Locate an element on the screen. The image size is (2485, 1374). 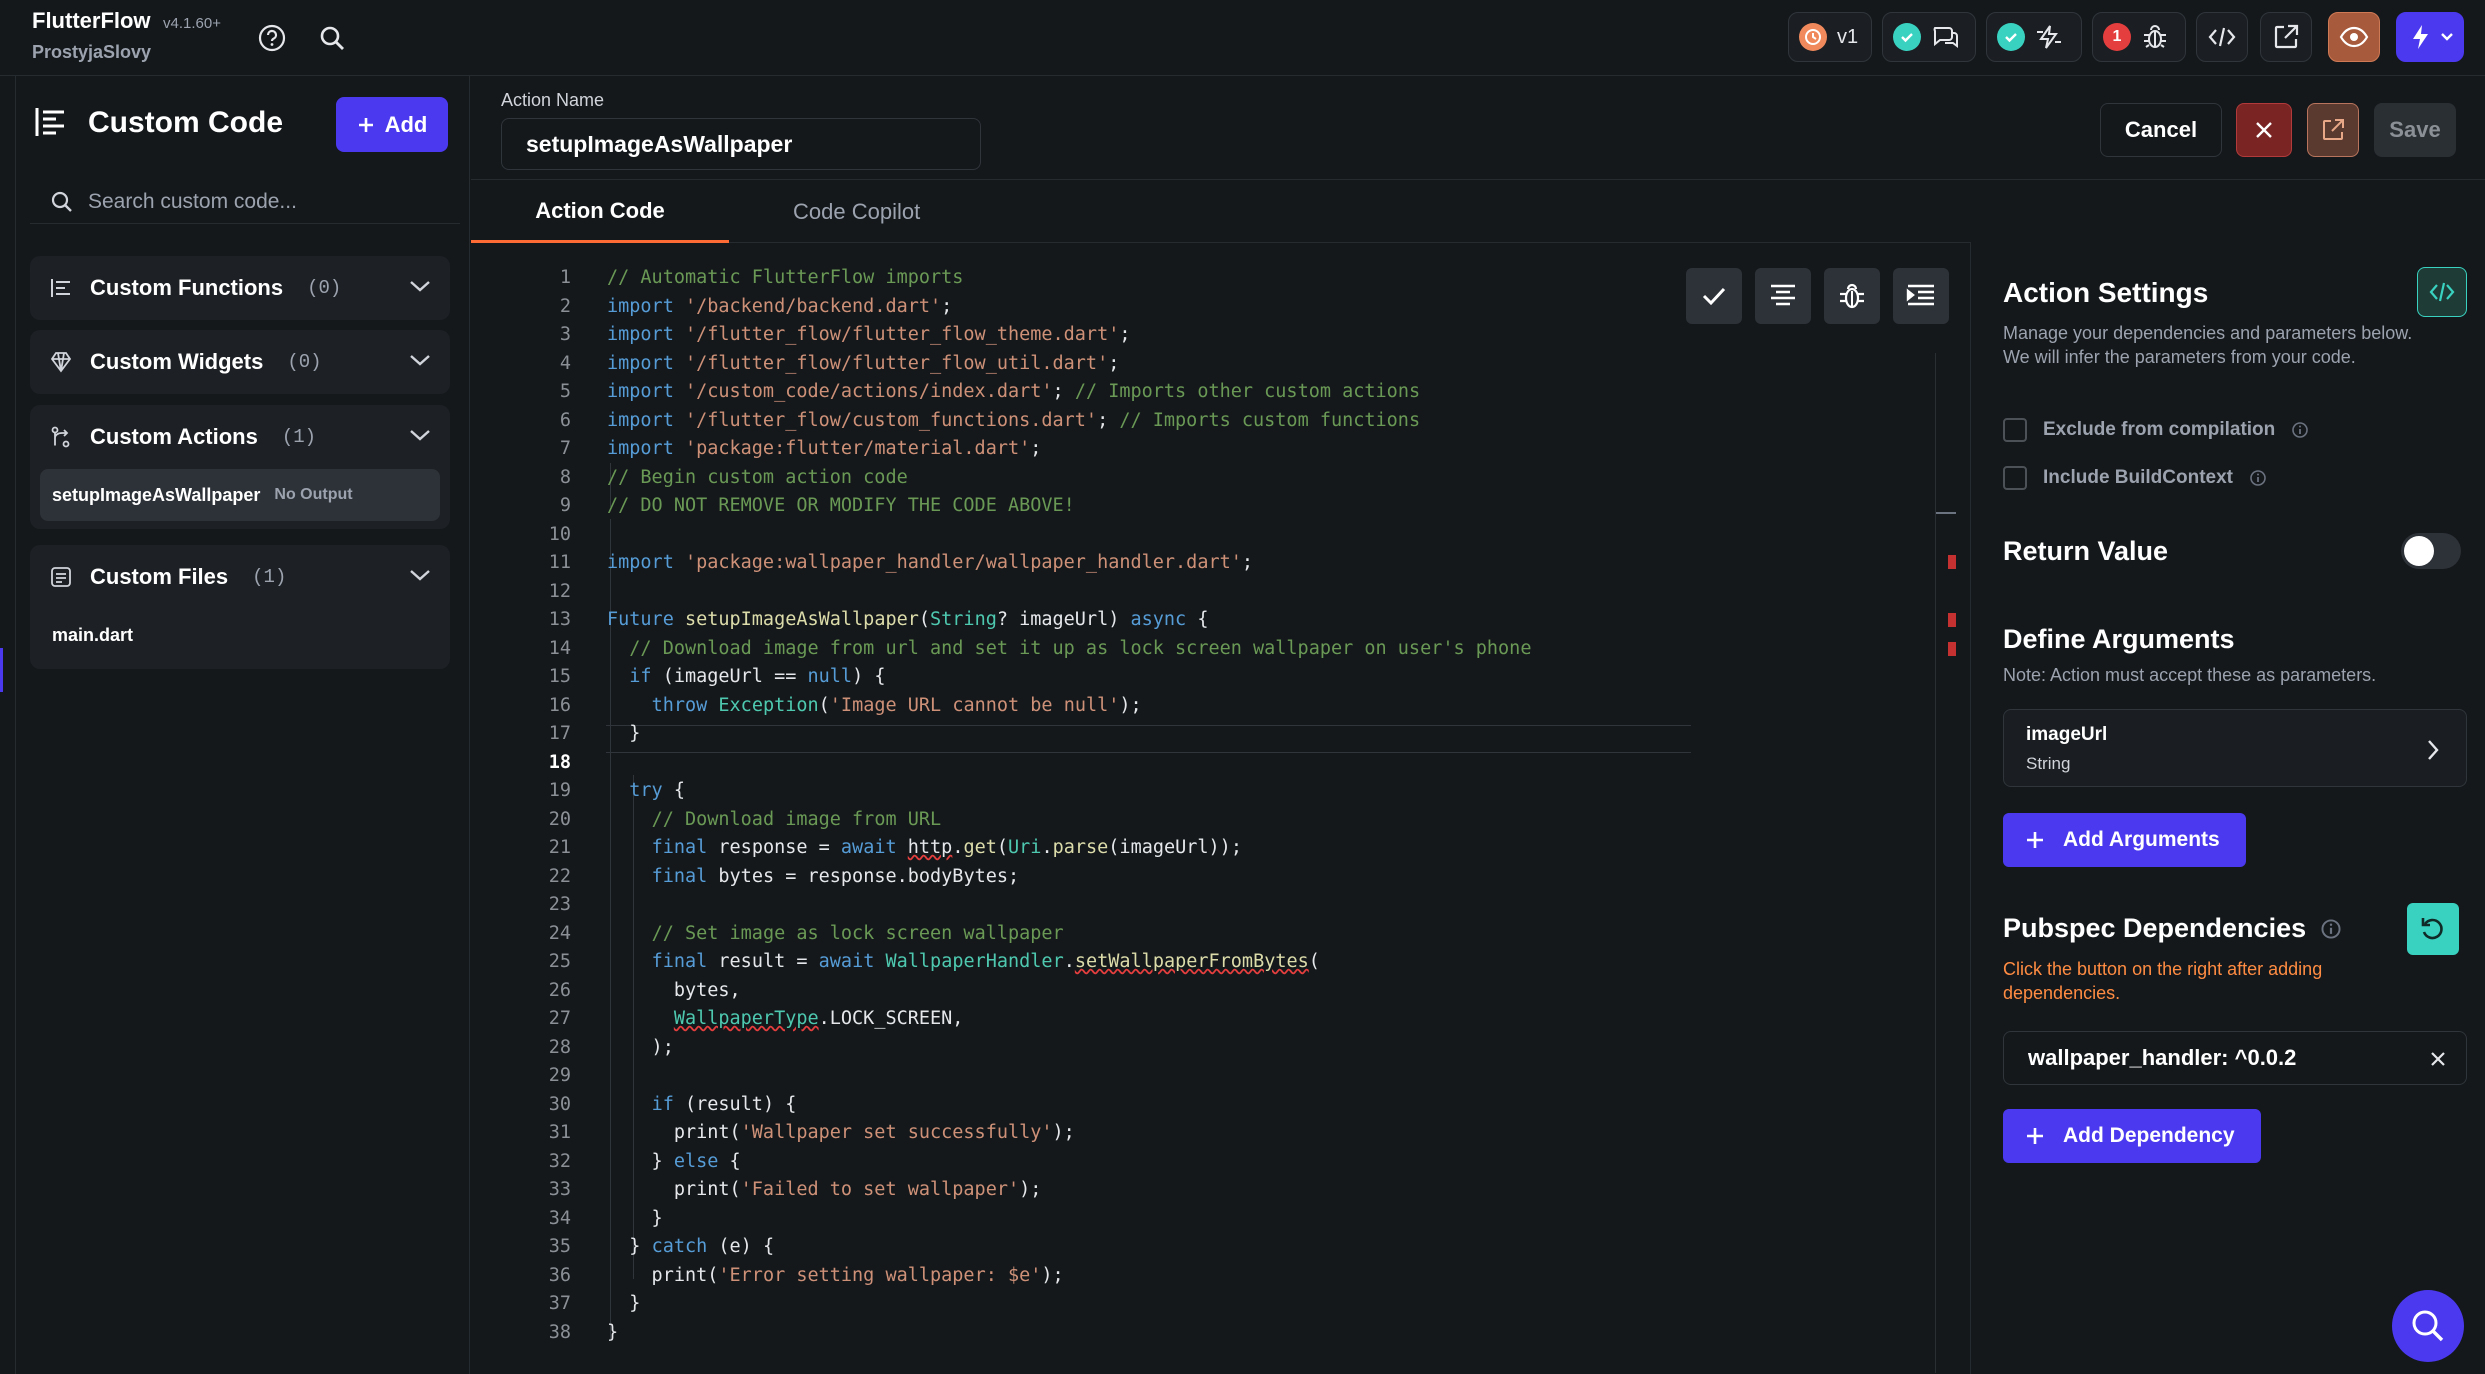
section-header-custom-functions: Custom Functions (0) is located at coordinates (240, 288).